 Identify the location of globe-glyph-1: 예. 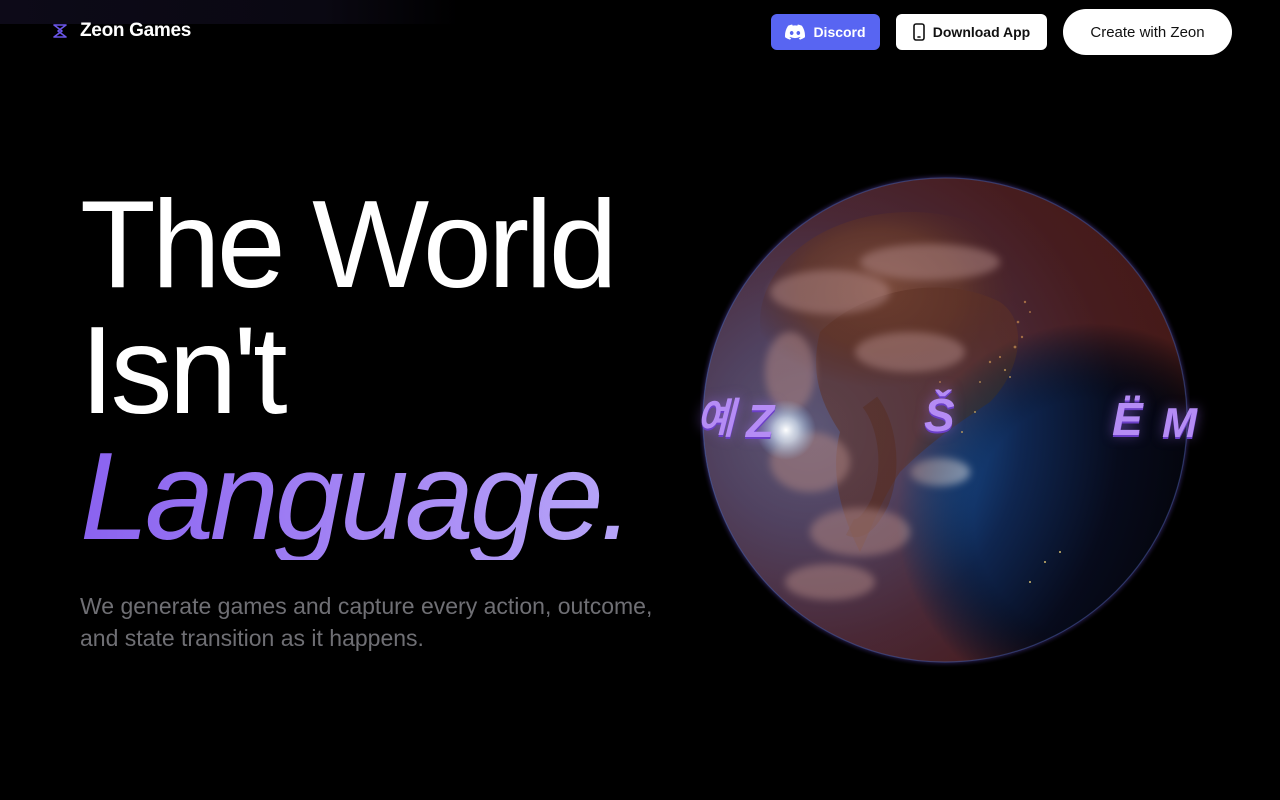
(715, 418).